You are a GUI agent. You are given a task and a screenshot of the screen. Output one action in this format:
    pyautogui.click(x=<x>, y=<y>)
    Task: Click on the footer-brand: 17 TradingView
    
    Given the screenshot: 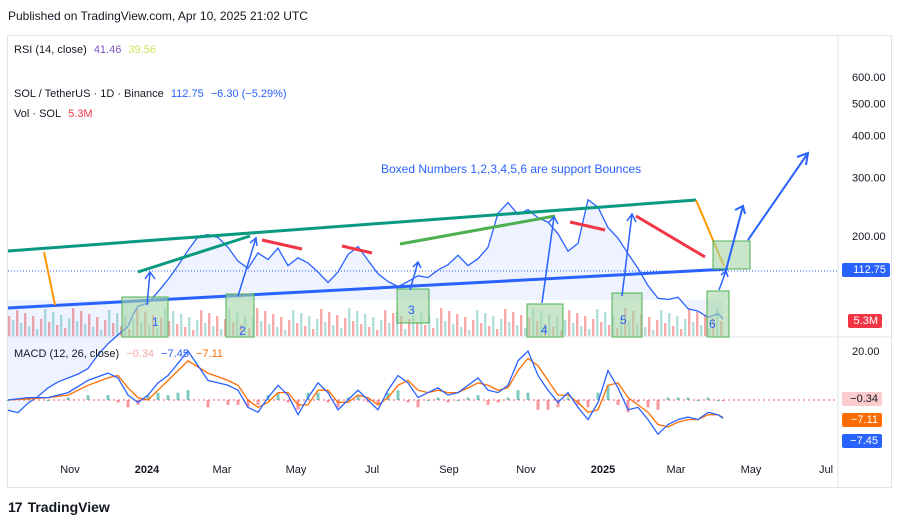 What is the action you would take?
    pyautogui.click(x=59, y=507)
    